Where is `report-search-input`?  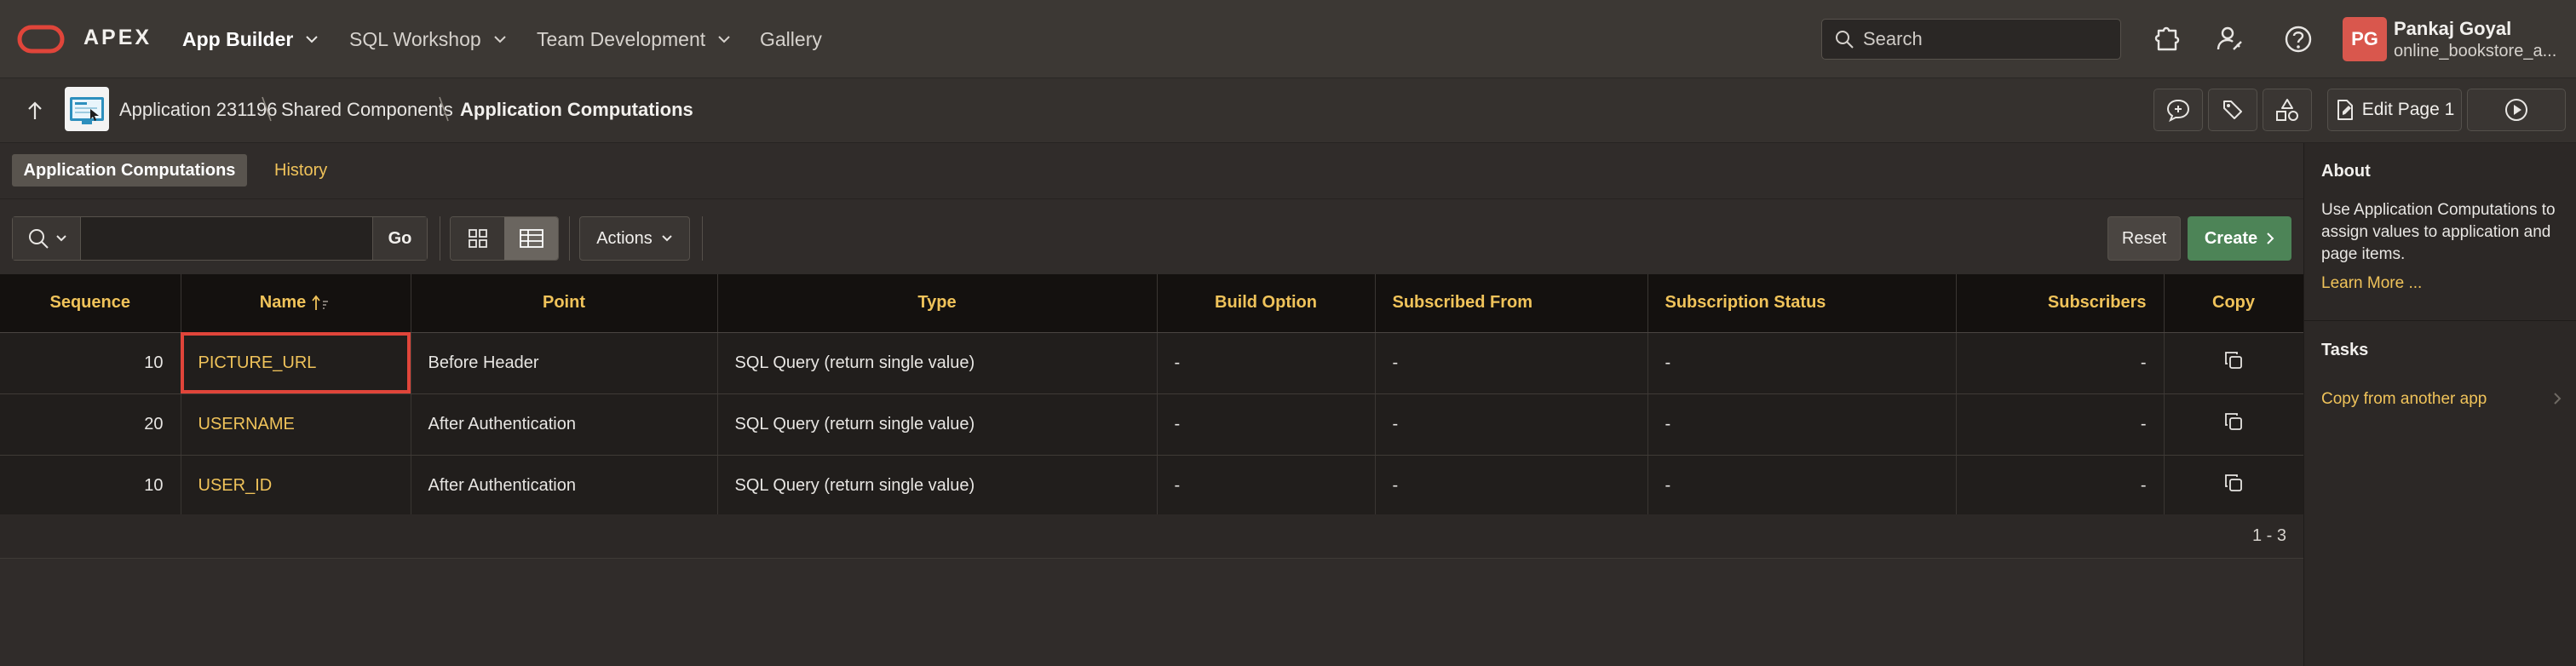
report-search-input is located at coordinates (227, 239).